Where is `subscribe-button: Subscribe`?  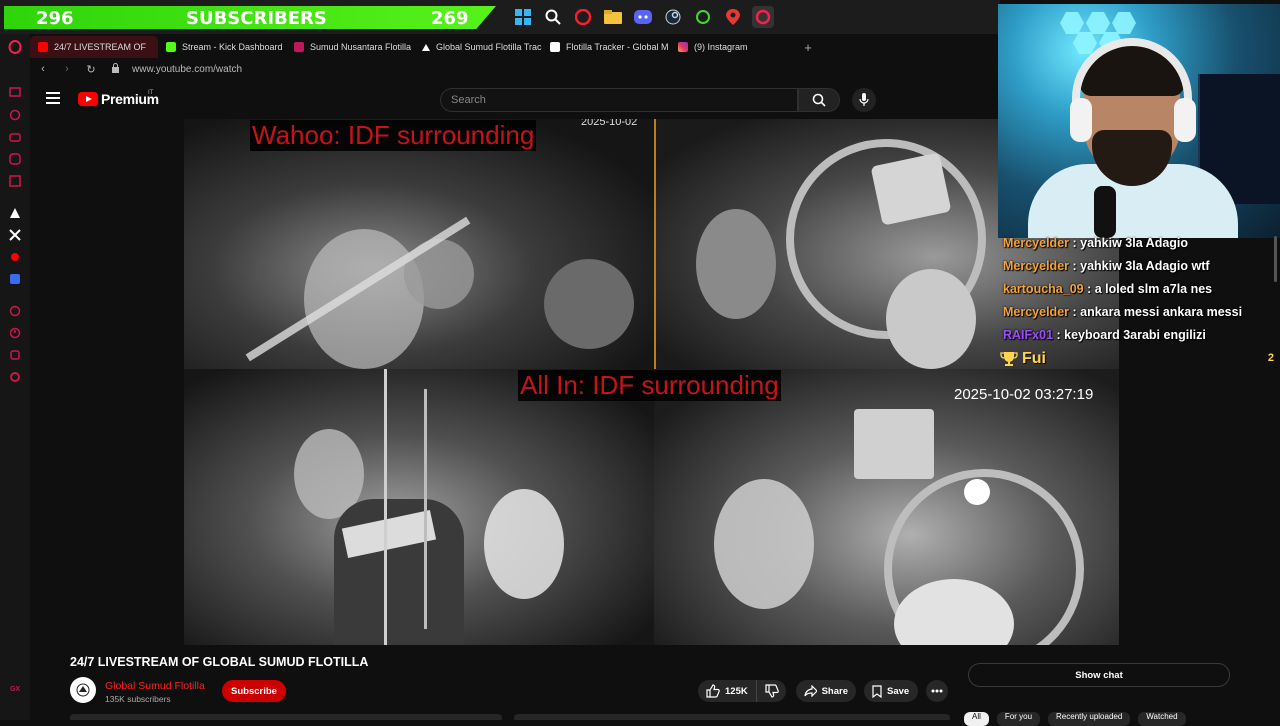
subscribe-button: Subscribe is located at coordinates (254, 691).